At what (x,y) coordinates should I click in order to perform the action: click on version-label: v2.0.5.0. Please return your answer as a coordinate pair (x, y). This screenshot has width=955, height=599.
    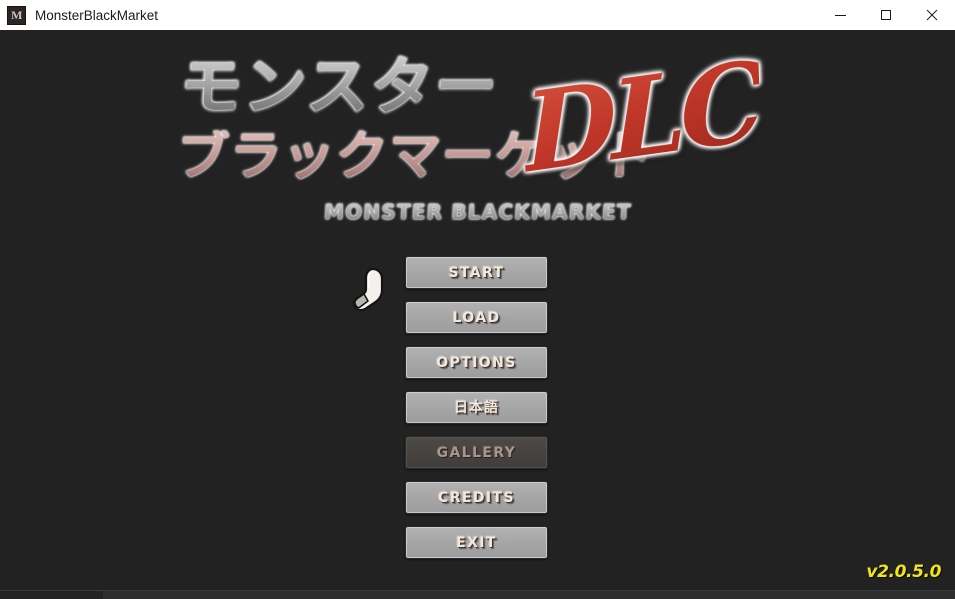
    Looking at the image, I should click on (903, 572).